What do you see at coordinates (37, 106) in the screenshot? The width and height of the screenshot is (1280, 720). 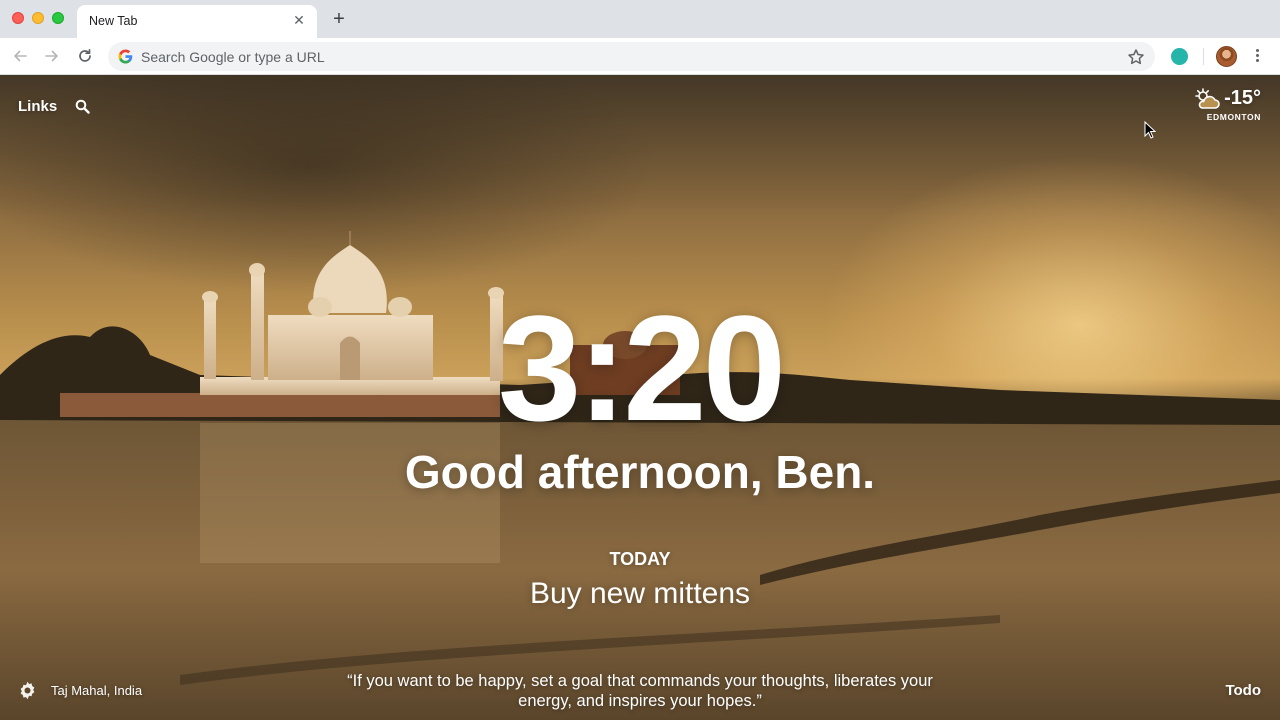 I see `links-button: Links` at bounding box center [37, 106].